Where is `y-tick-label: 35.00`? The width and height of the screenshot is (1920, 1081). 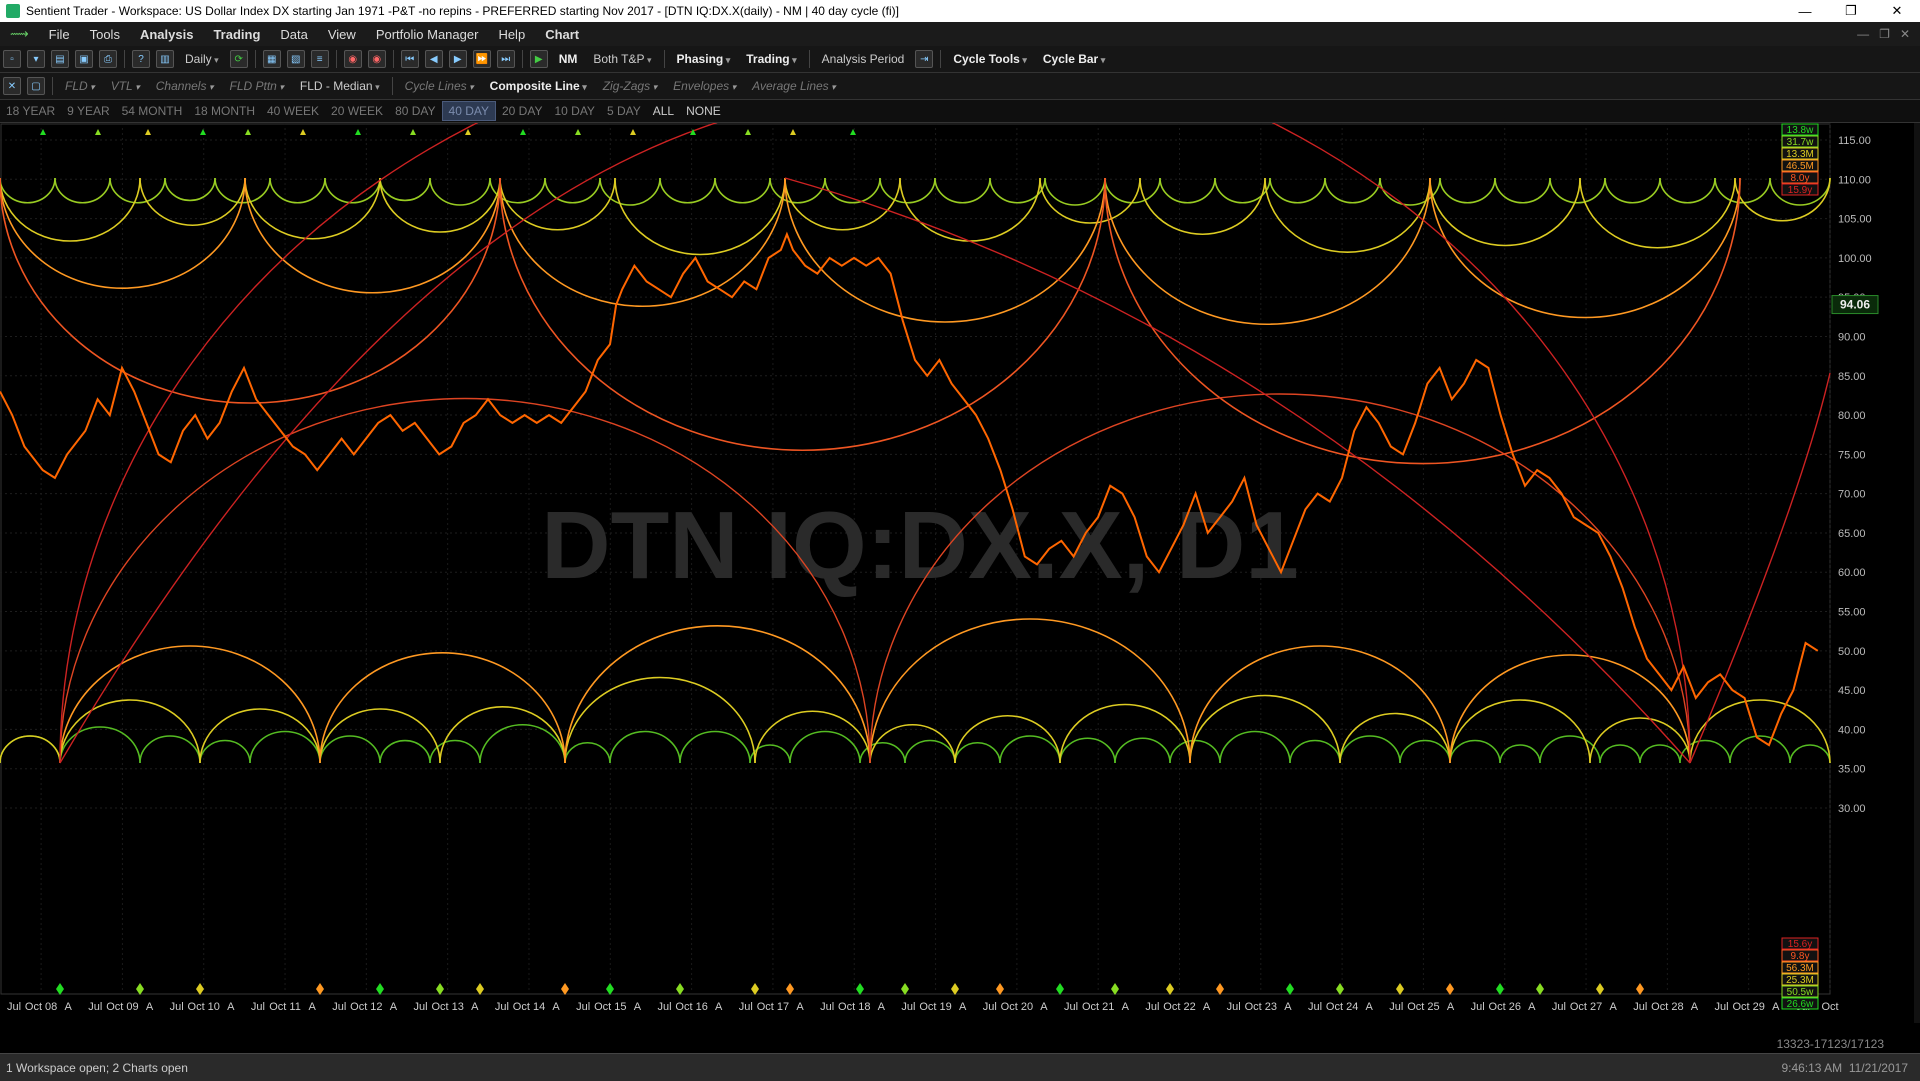
y-tick-label: 35.00 is located at coordinates (1852, 770).